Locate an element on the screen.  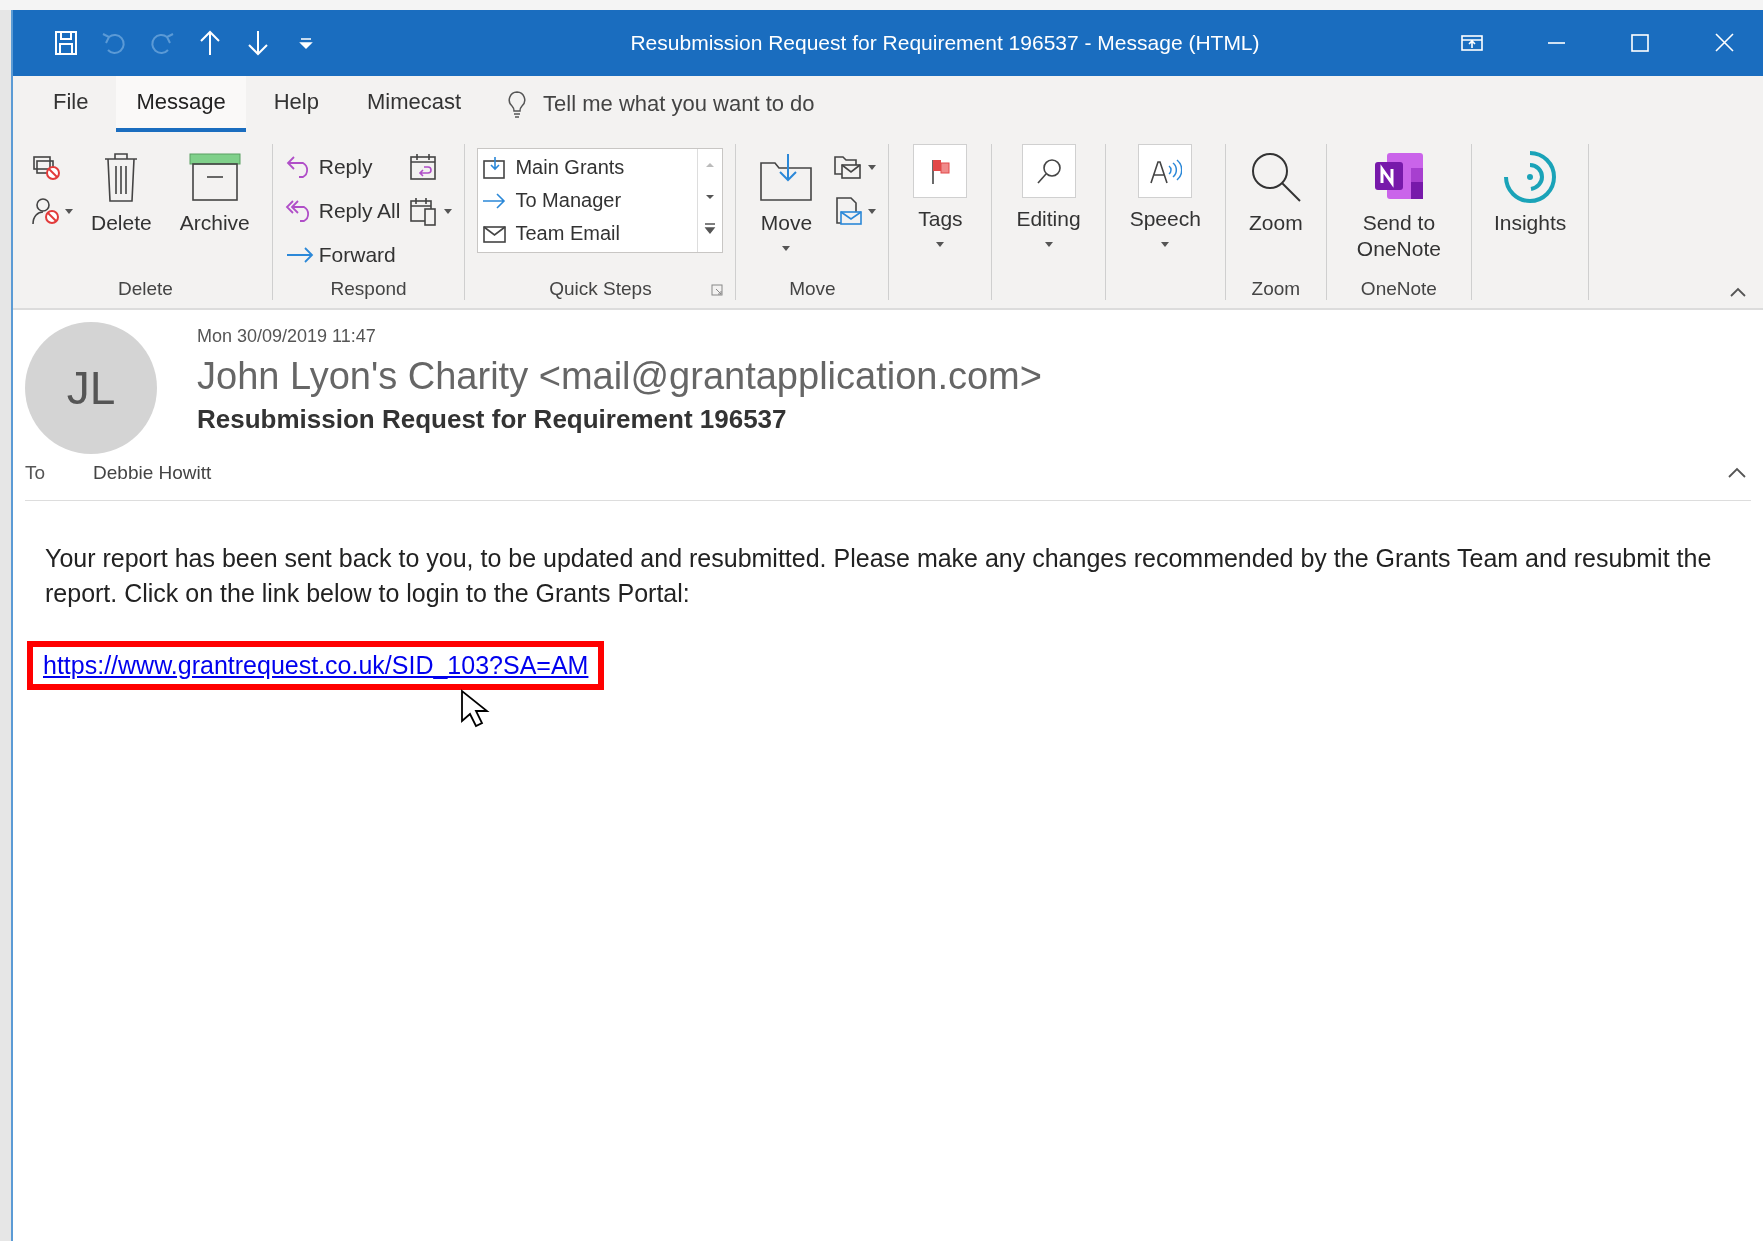
collapse-header-icon is located at coordinates (1737, 473).